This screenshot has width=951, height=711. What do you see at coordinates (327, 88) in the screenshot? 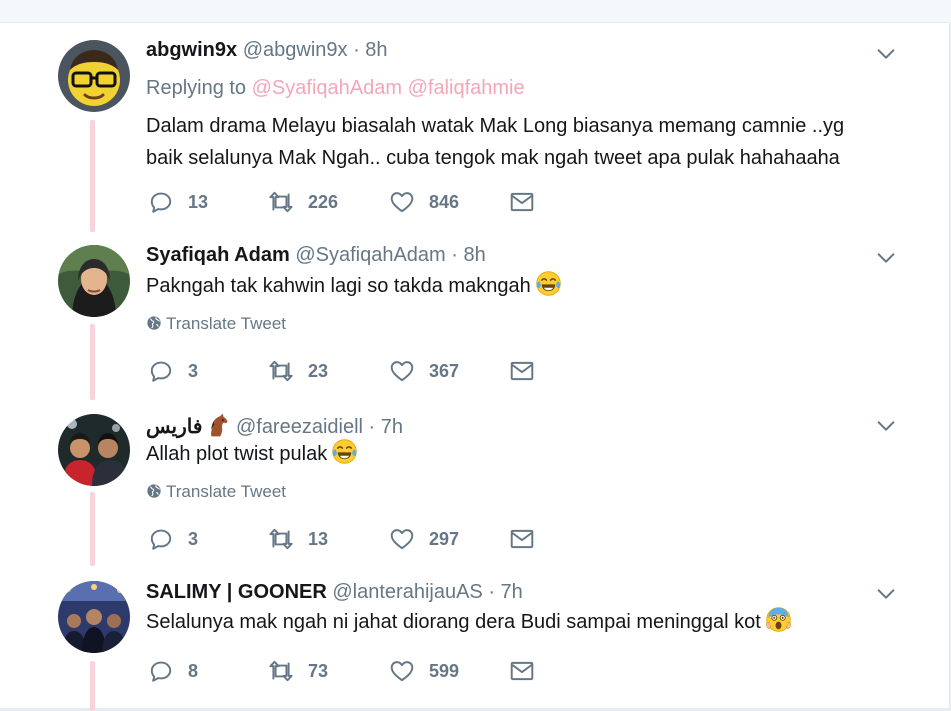
I see `mention-link: @SyafiqahAdam` at bounding box center [327, 88].